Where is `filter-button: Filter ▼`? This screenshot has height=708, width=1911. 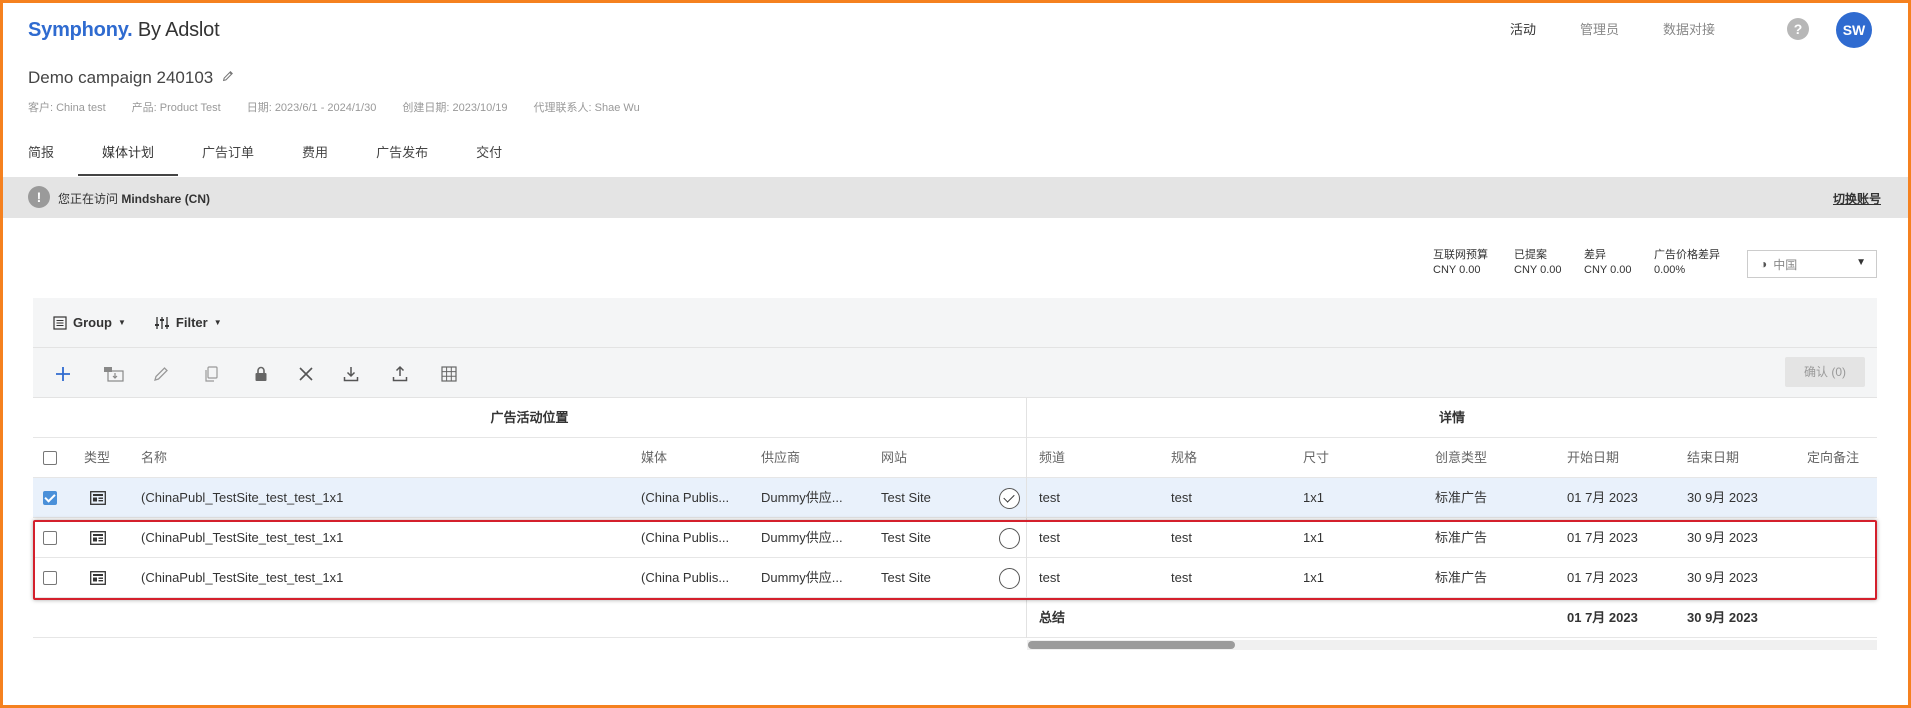 filter-button: Filter ▼ is located at coordinates (188, 322).